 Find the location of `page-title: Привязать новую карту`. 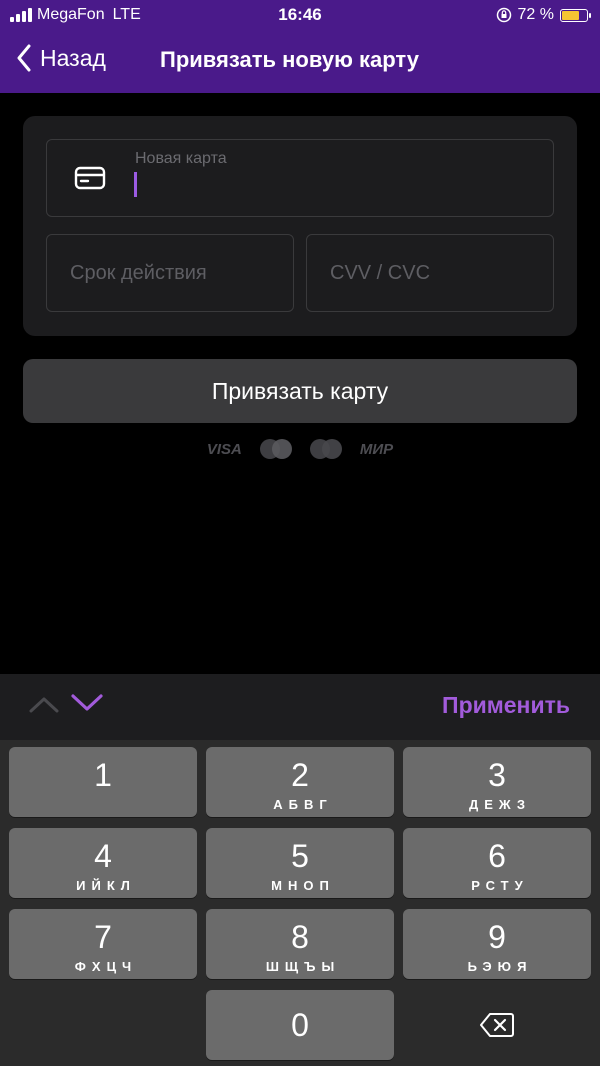

page-title: Привязать новую карту is located at coordinates (289, 59).